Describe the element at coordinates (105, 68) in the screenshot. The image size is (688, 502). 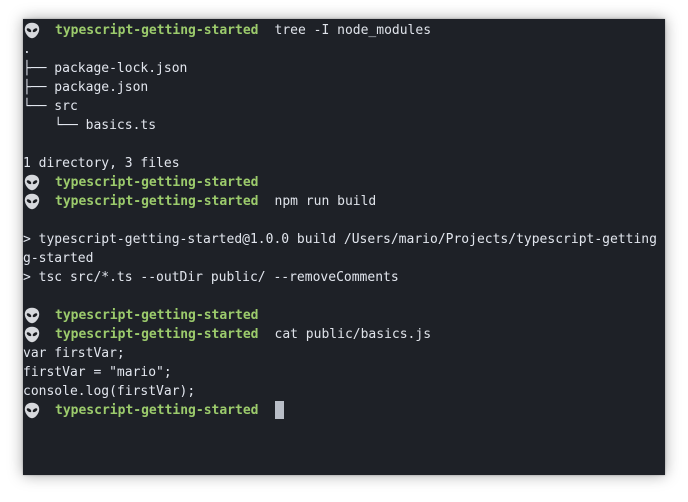
I see `output-text: ├── package-lock.json` at that location.